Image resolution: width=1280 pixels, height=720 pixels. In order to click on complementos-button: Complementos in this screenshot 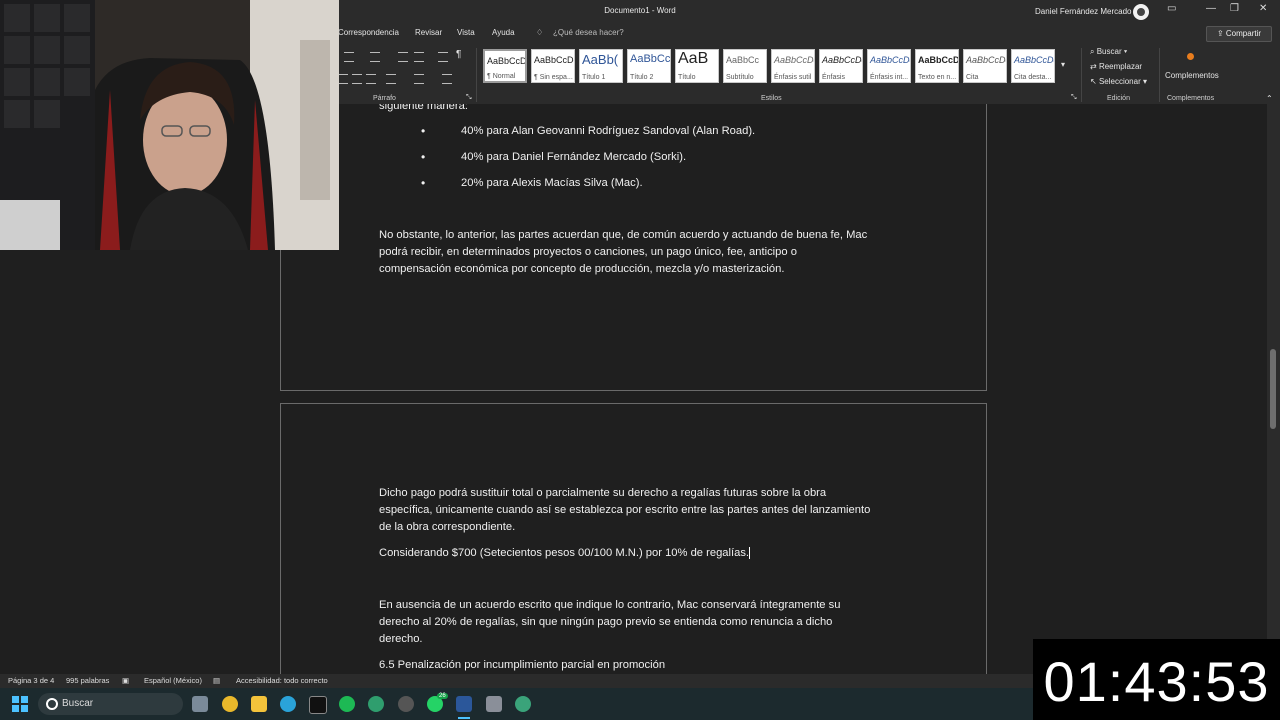, I will do `click(1192, 75)`.